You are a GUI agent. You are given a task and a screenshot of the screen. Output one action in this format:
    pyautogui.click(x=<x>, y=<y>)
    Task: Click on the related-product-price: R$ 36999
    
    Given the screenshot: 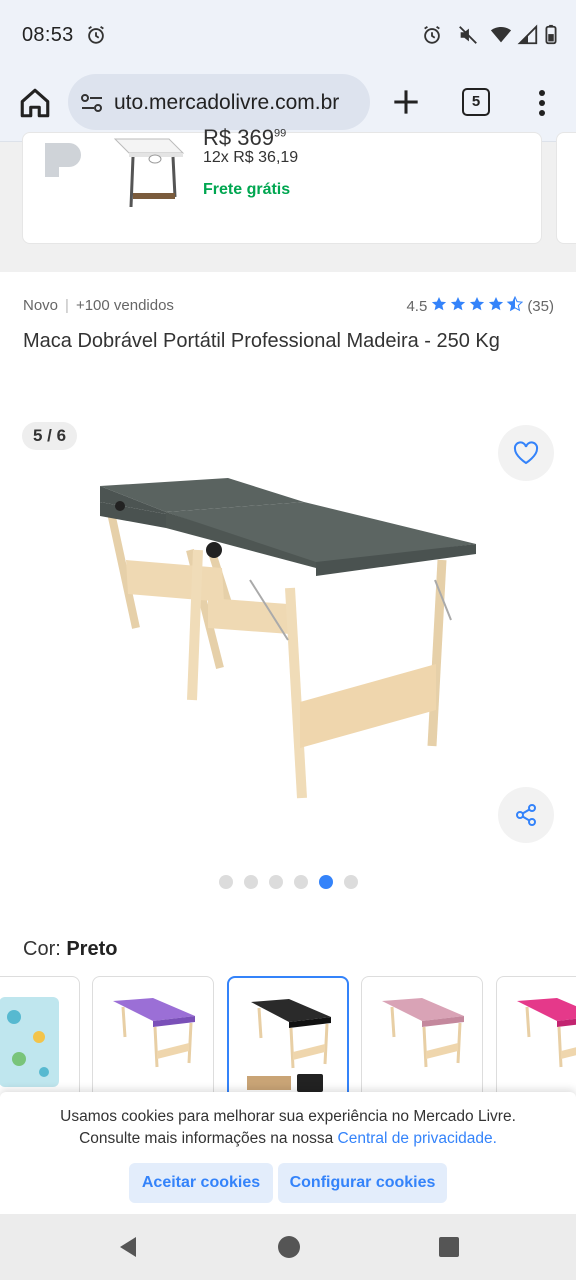 What is the action you would take?
    pyautogui.click(x=245, y=137)
    